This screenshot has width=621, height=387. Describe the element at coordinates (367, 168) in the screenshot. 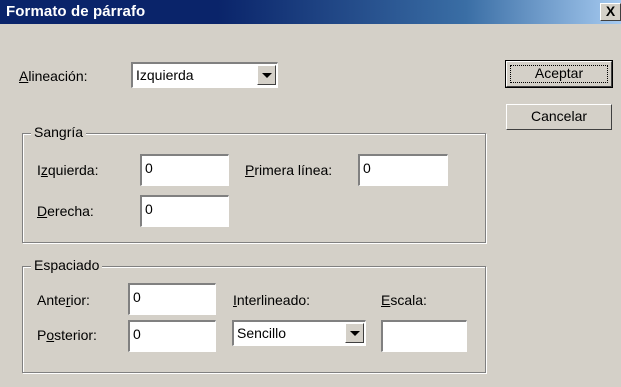

I see `primera-linea-value: 0` at that location.